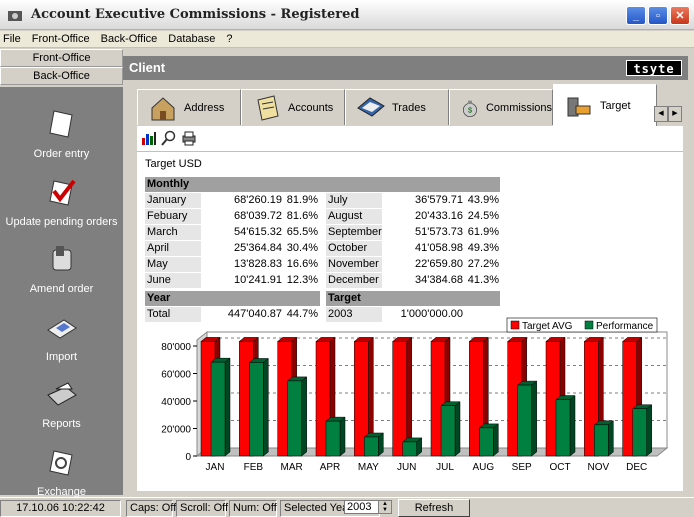  I want to click on menu-back-office: Back-Office, so click(130, 39).